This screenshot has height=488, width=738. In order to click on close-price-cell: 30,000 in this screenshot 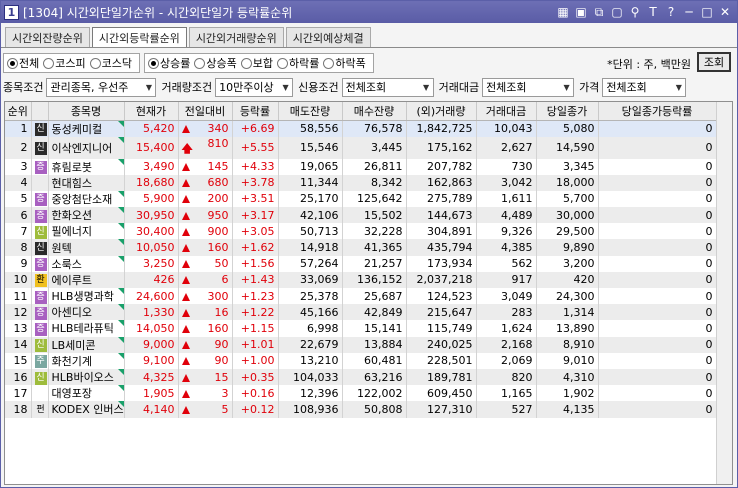, I will do `click(567, 215)`.